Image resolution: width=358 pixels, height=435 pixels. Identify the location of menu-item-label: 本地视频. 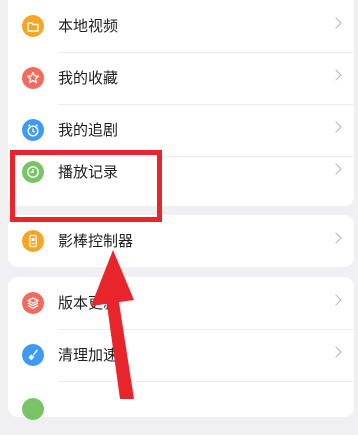
(88, 26).